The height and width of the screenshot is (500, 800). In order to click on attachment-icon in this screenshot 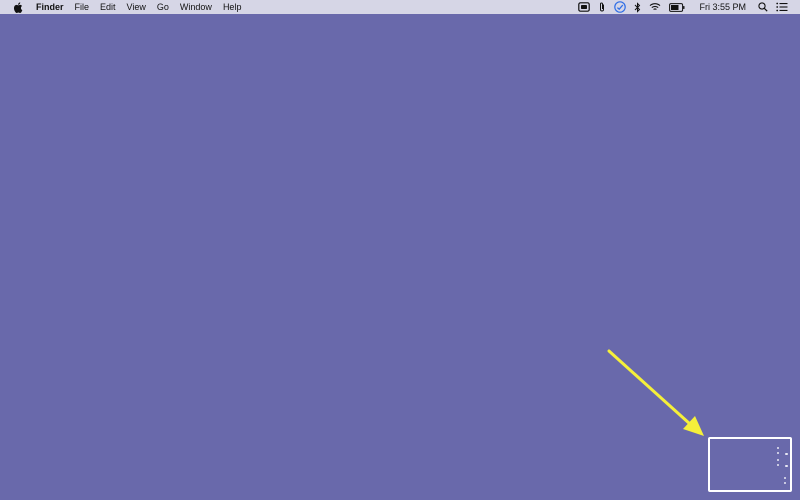, I will do `click(602, 7)`.